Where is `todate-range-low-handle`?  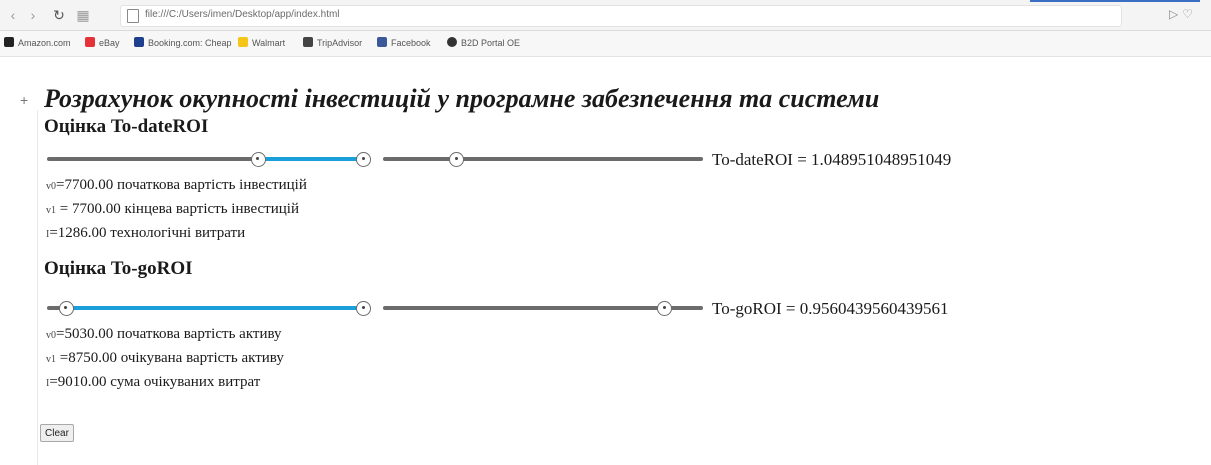 todate-range-low-handle is located at coordinates (258, 159).